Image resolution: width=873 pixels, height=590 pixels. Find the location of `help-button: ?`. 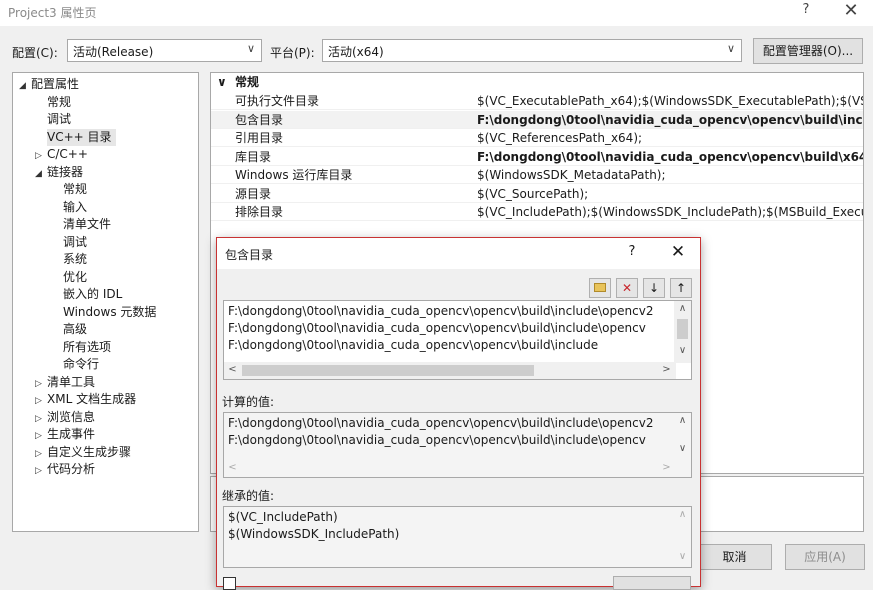

help-button: ? is located at coordinates (806, 12).